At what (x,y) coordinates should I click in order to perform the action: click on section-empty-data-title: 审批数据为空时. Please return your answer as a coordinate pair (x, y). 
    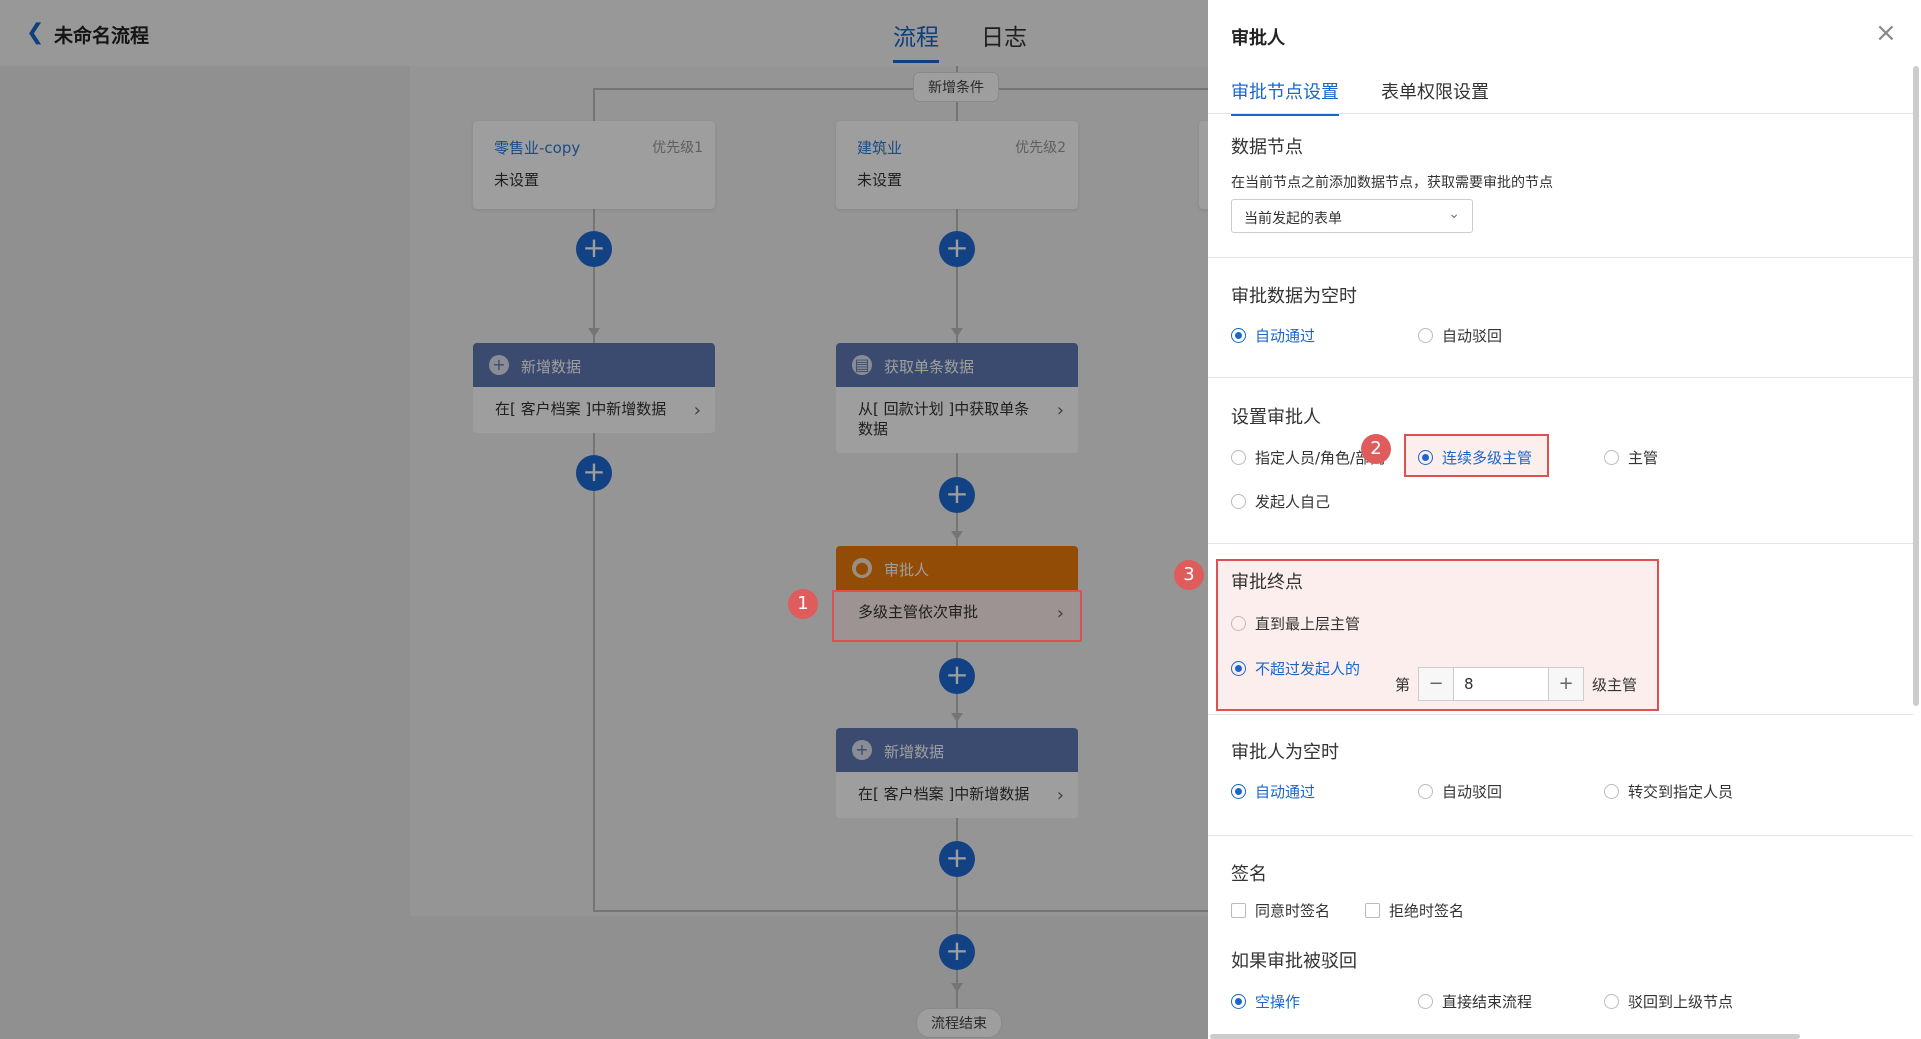
    Looking at the image, I should click on (1294, 296).